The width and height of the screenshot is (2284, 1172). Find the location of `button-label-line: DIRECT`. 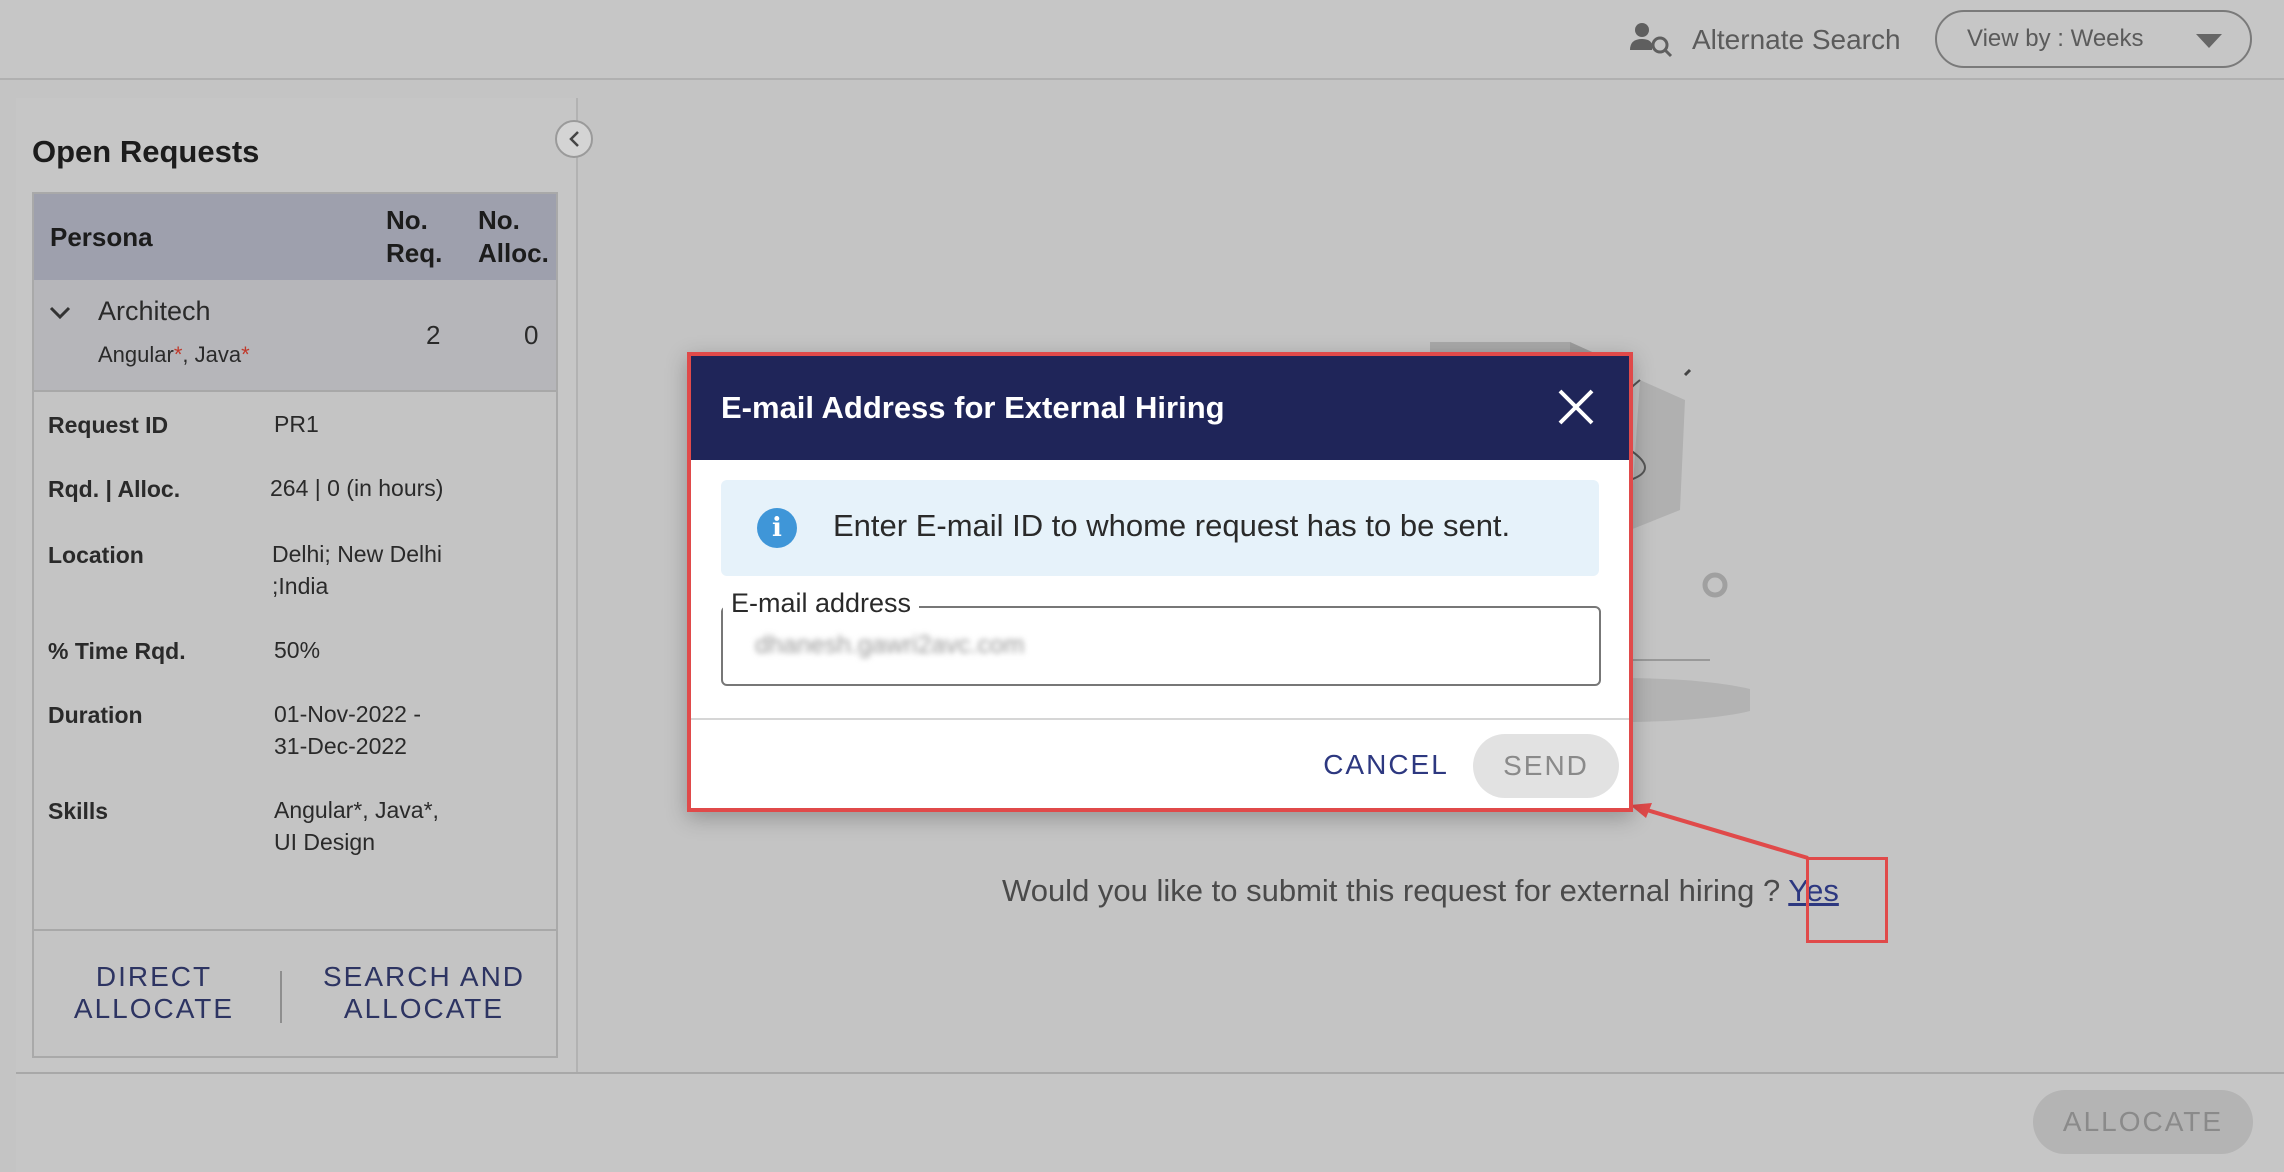

button-label-line: DIRECT is located at coordinates (154, 976).